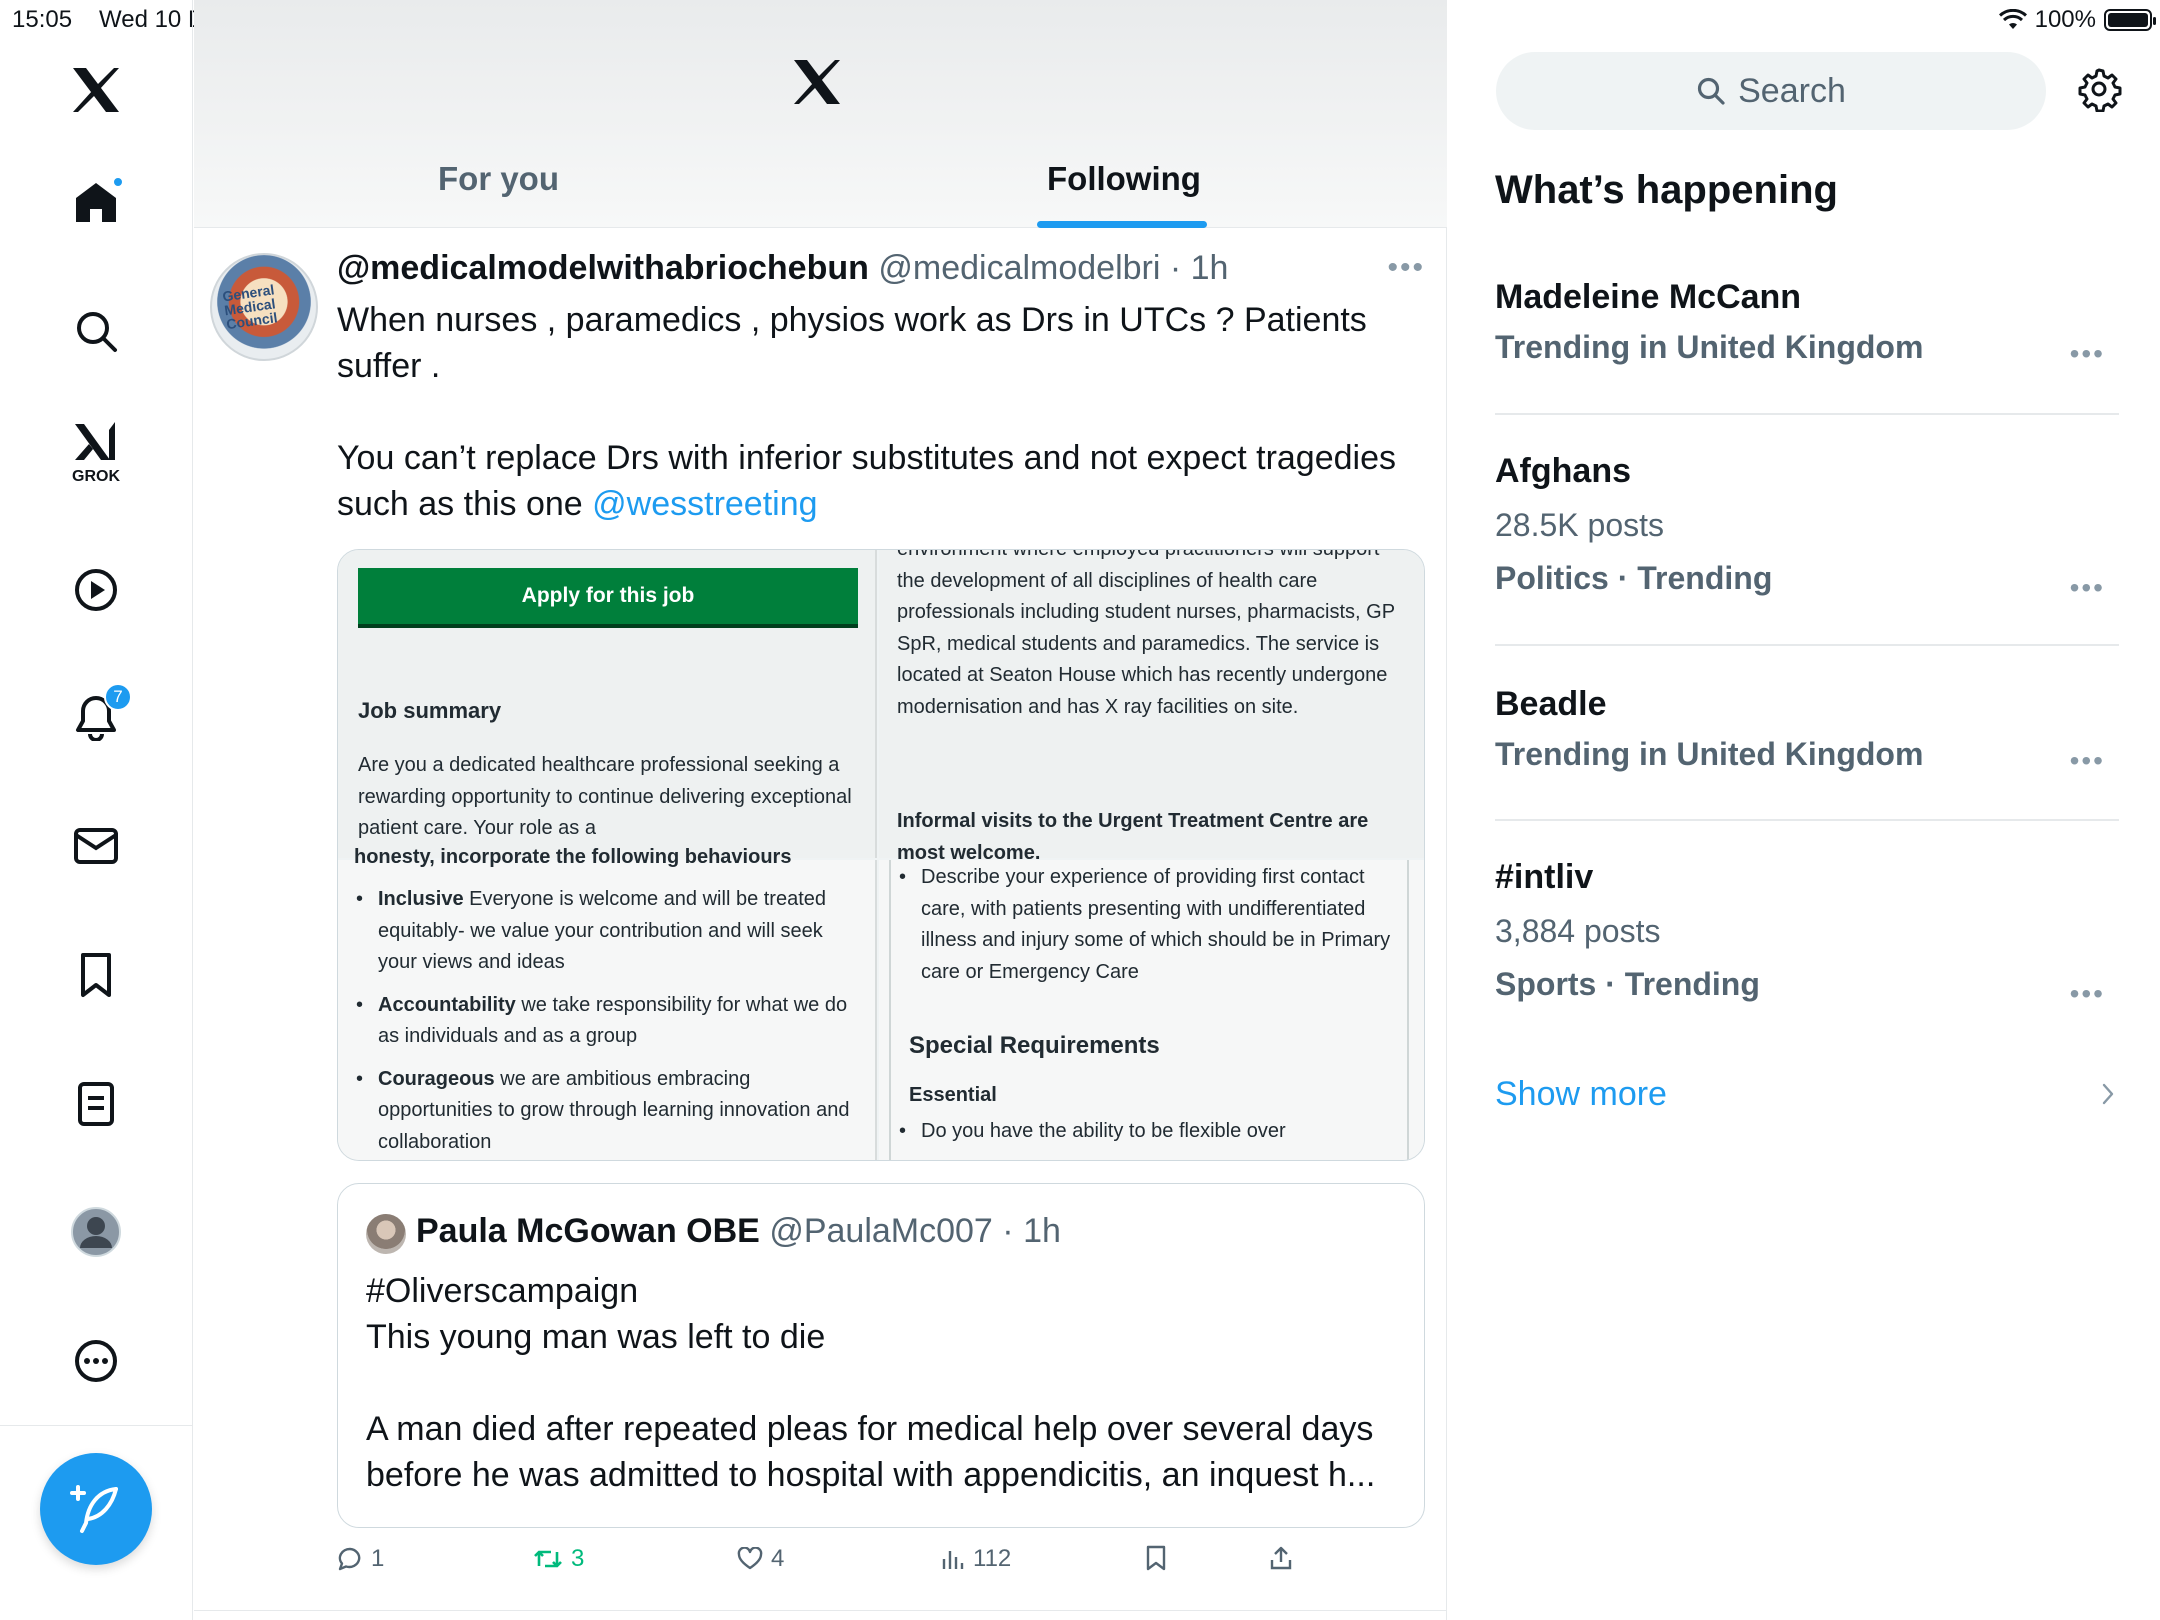  What do you see at coordinates (1199, 268) in the screenshot?
I see `post-time: · 1h` at bounding box center [1199, 268].